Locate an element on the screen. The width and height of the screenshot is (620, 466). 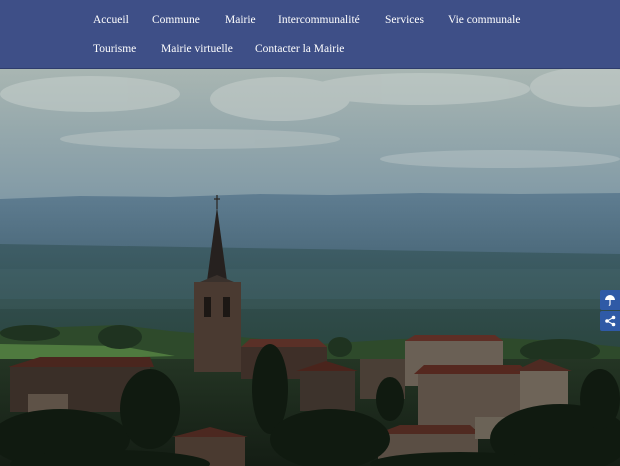
nav-item-accueil: Accueil is located at coordinates (111, 20).